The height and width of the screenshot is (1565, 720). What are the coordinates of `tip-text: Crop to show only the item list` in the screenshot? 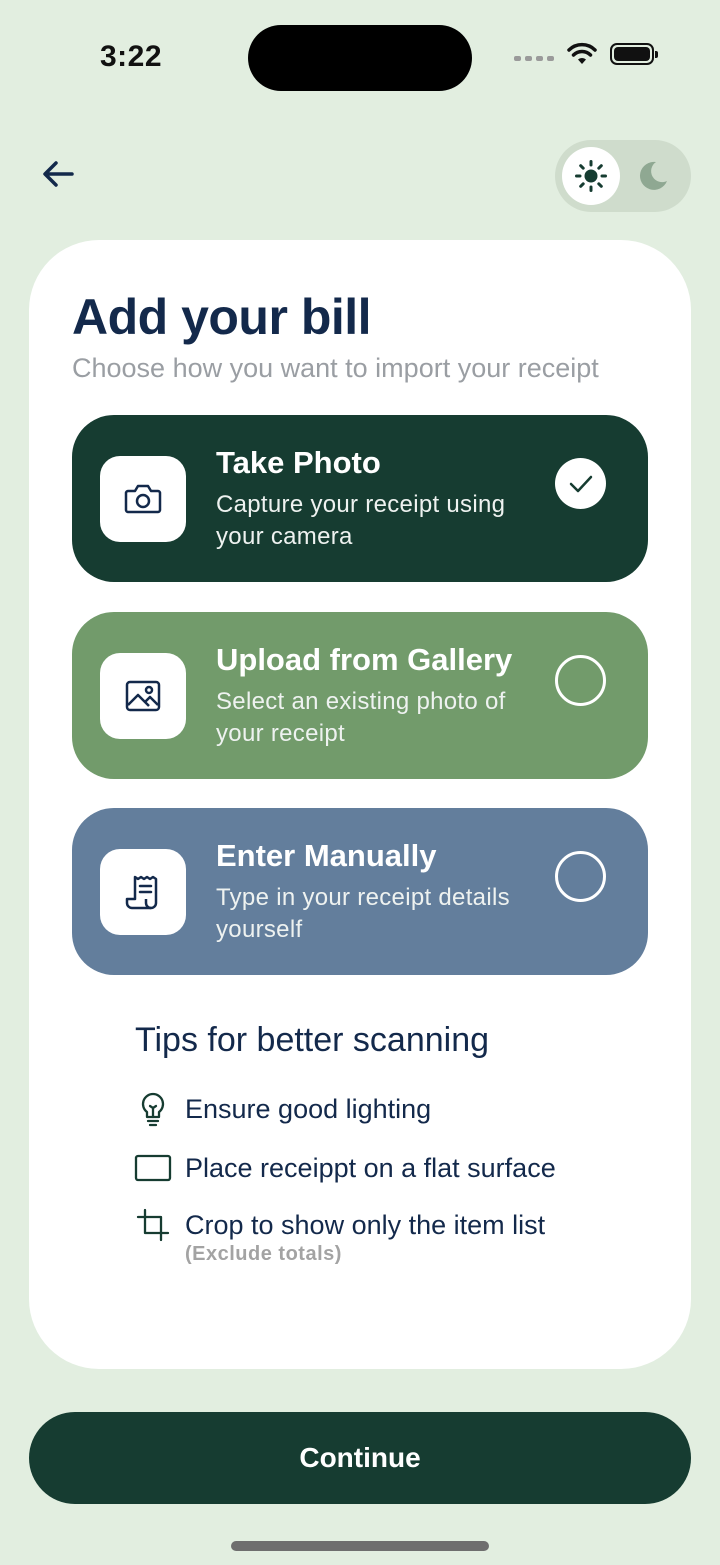 It's located at (365, 1225).